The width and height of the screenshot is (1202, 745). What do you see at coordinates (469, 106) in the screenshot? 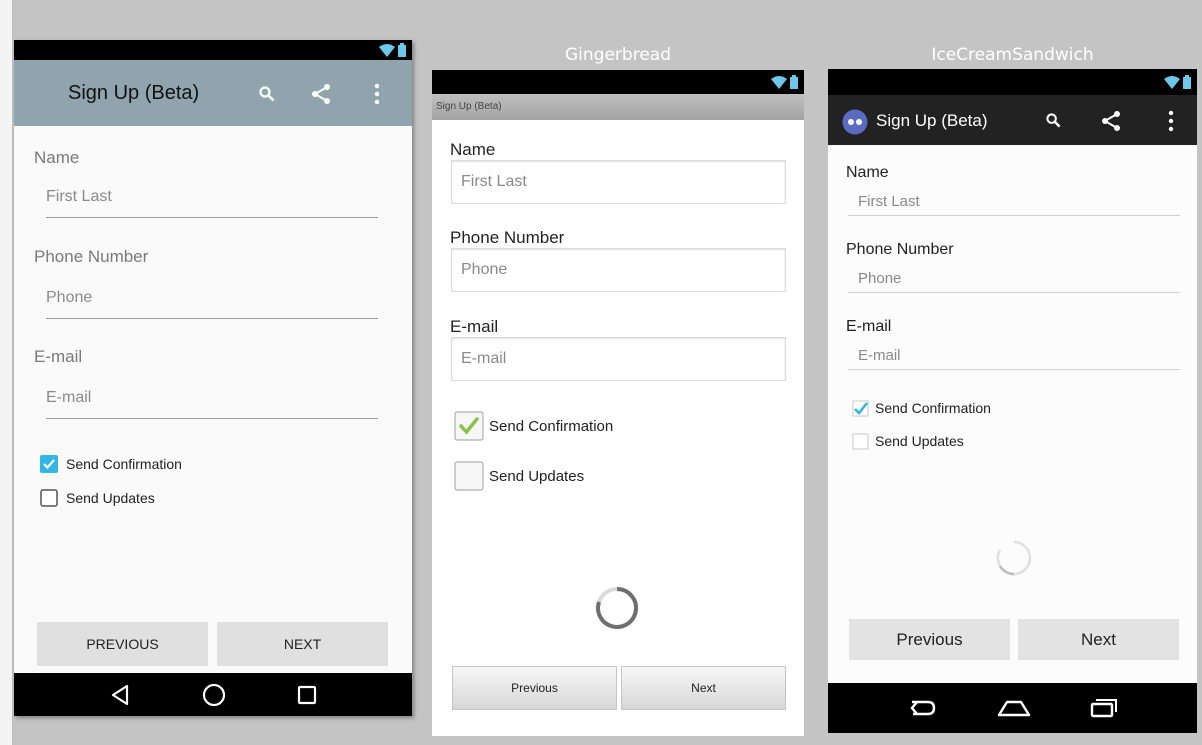
I see `title-bar-text: Sign Up (Beta)` at bounding box center [469, 106].